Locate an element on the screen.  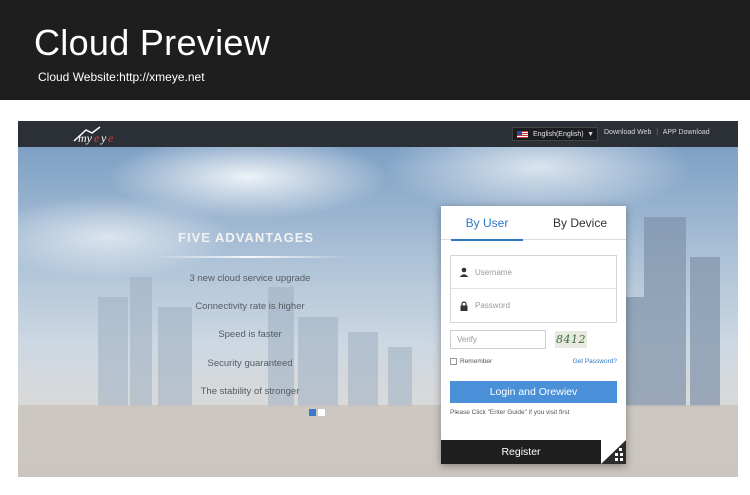
login-tabs: By User By Device is located at coordinates (533, 223).